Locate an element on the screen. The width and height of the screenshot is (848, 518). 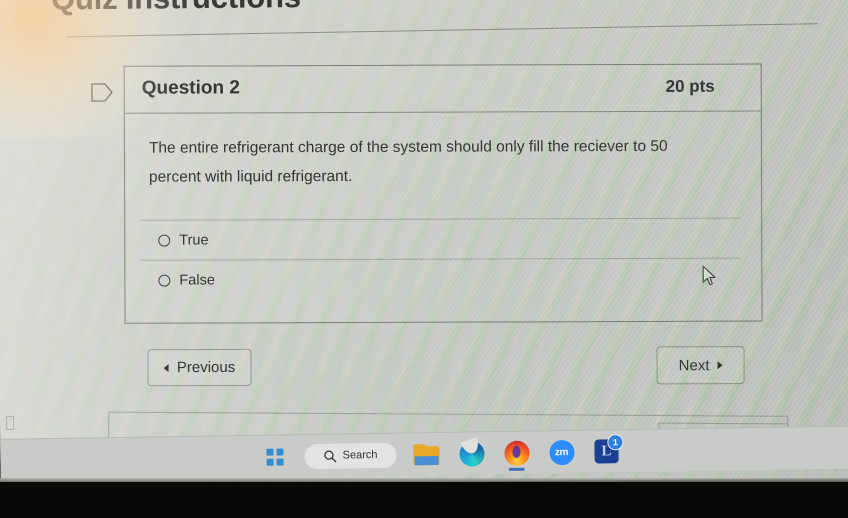
question-points: 20 pts is located at coordinates (690, 86).